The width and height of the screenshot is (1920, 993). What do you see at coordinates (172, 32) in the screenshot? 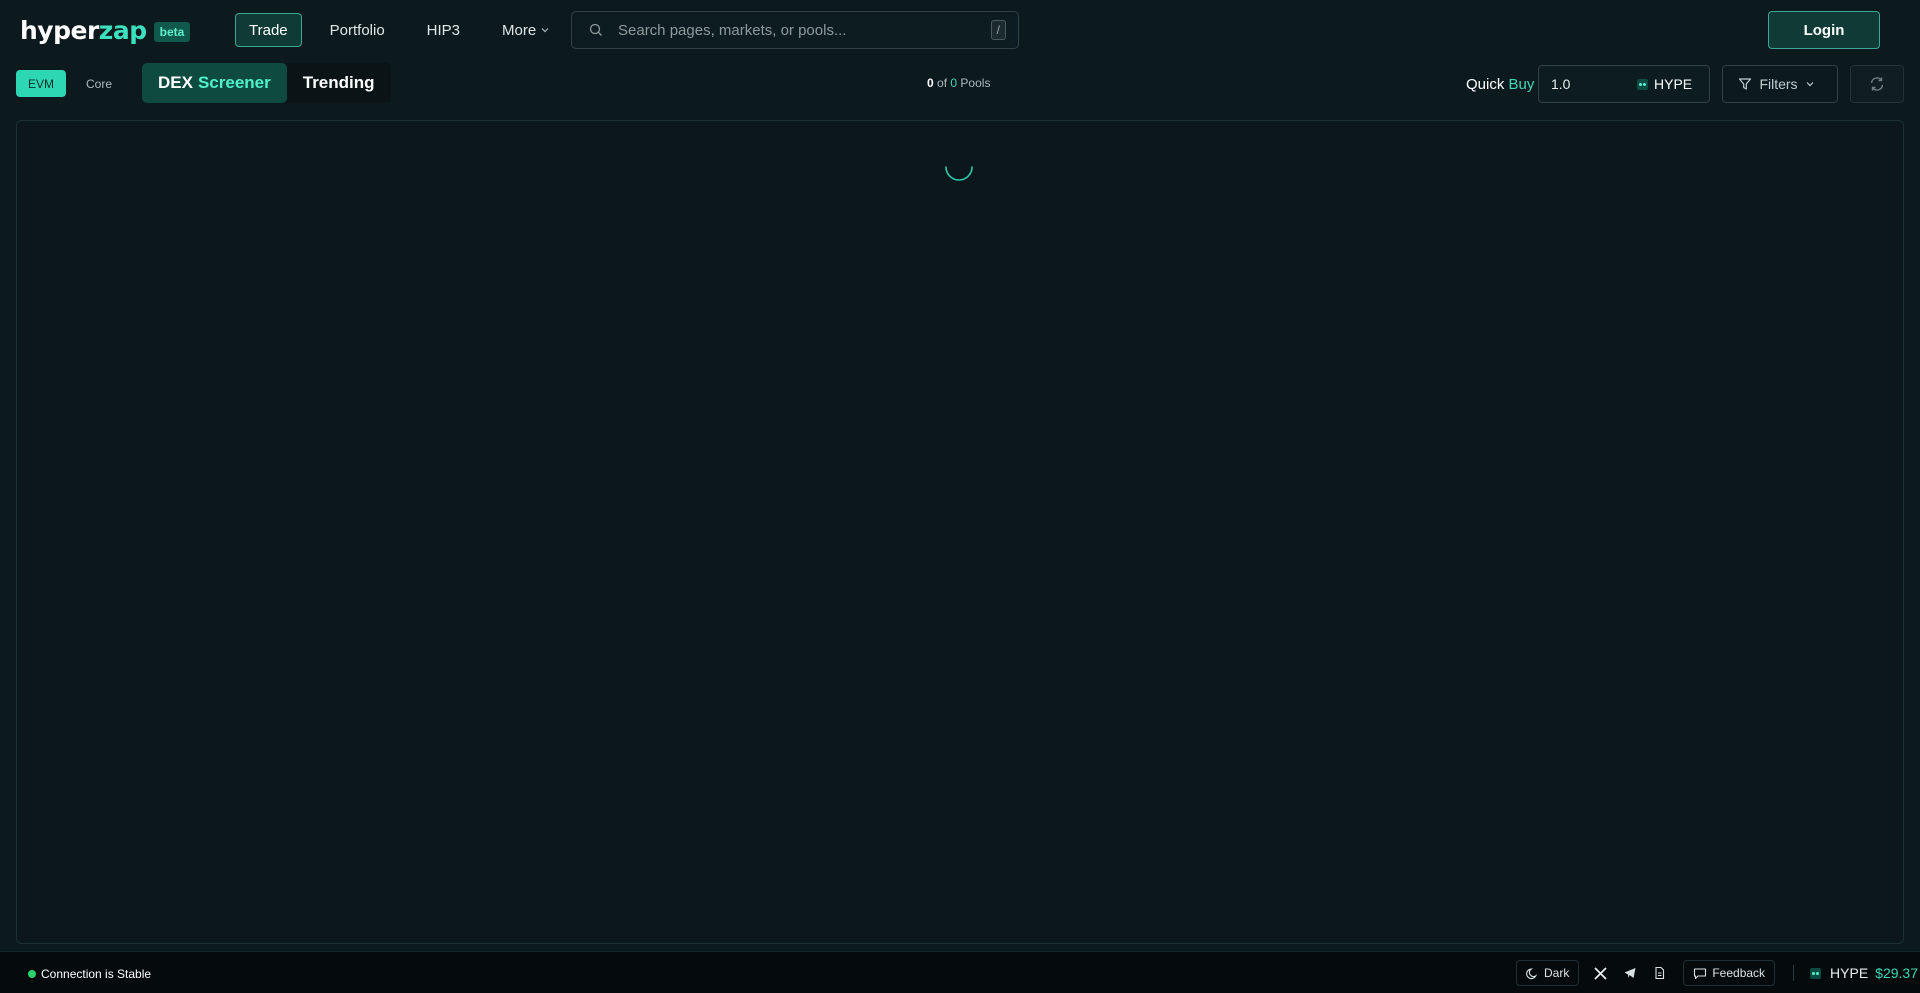
I see `beta-badge: beta` at bounding box center [172, 32].